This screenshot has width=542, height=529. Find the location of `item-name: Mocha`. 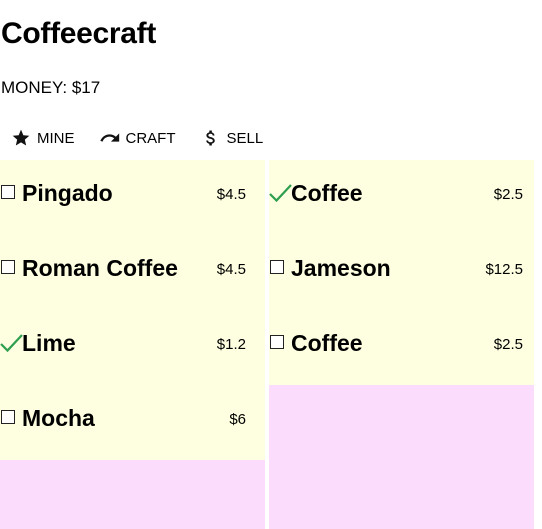

item-name: Mocha is located at coordinates (58, 418).